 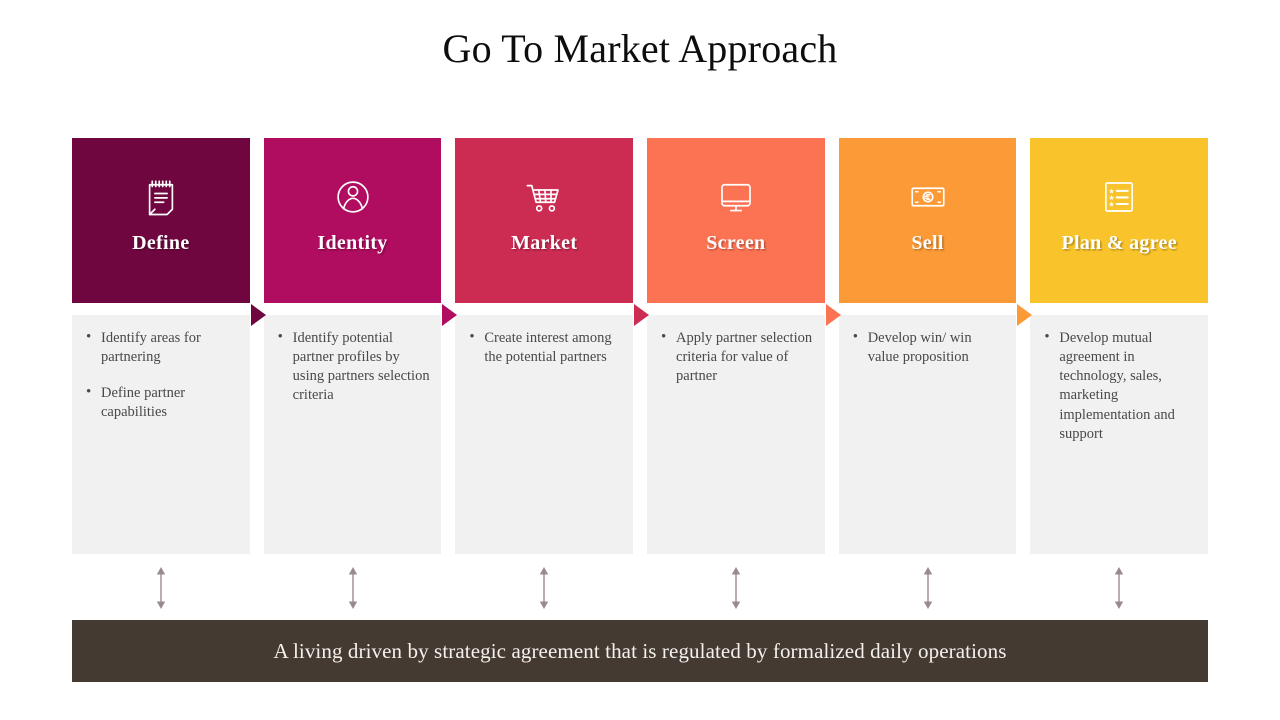 I want to click on column-title: Plan & agree, so click(x=1119, y=243).